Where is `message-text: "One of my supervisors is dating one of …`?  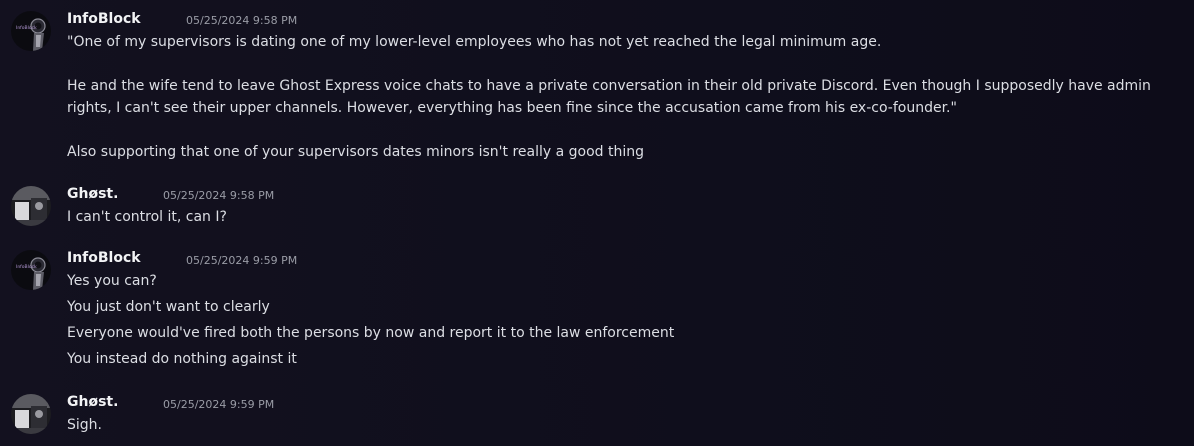 message-text: "One of my supervisors is dating one of … is located at coordinates (474, 42).